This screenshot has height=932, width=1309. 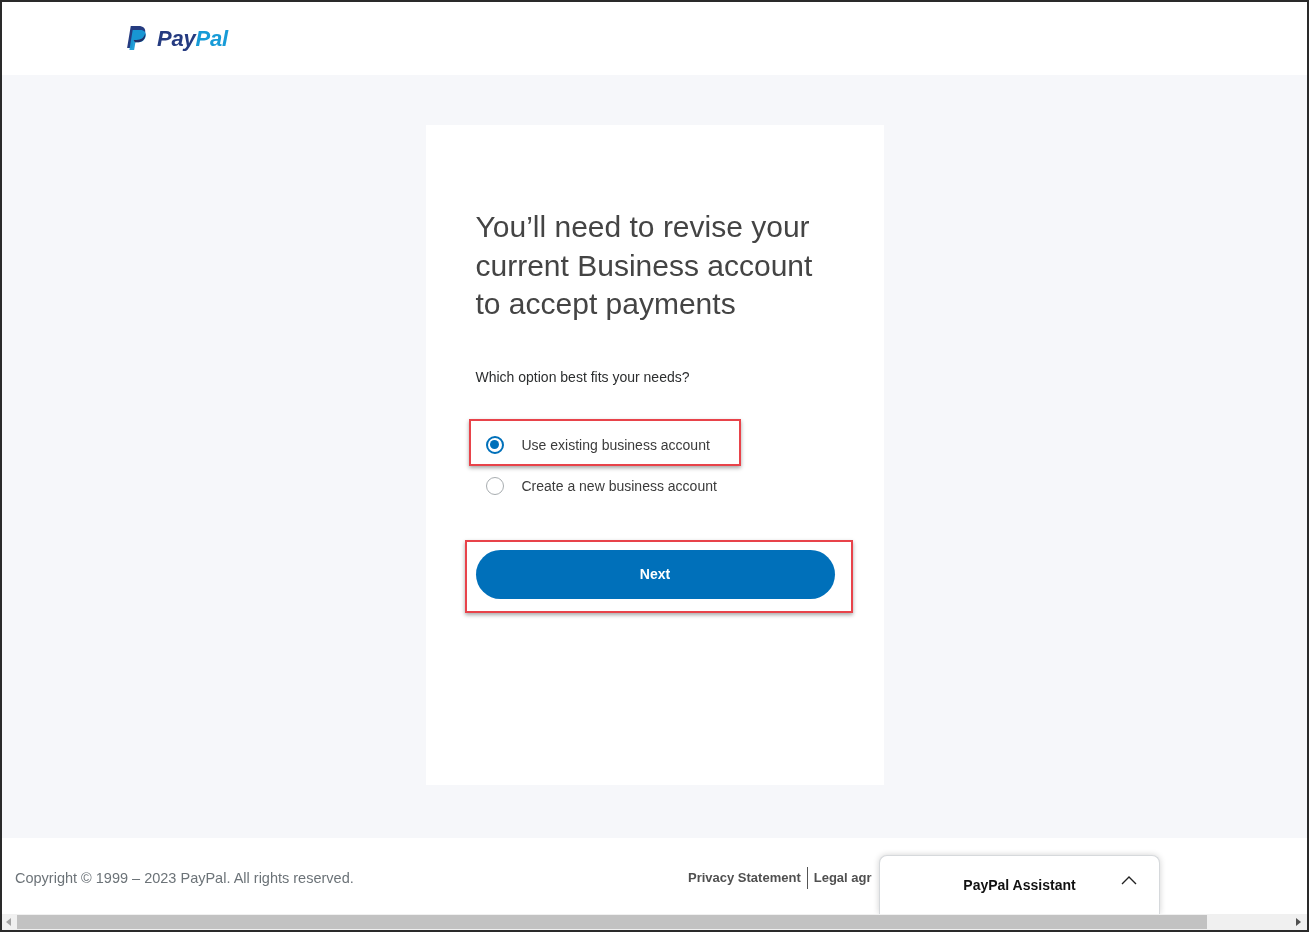 I want to click on assistant-panel: PayPal Assistant, so click(x=1019, y=884).